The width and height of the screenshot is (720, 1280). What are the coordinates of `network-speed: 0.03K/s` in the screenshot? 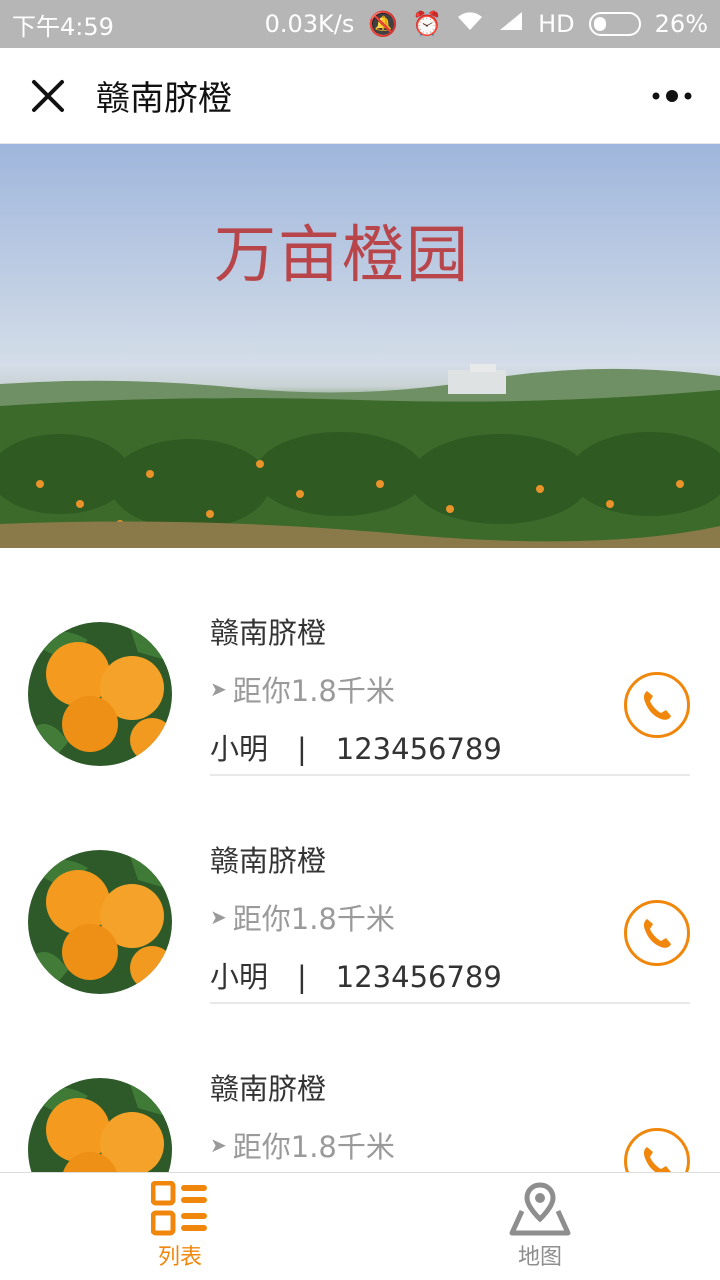 It's located at (309, 24).